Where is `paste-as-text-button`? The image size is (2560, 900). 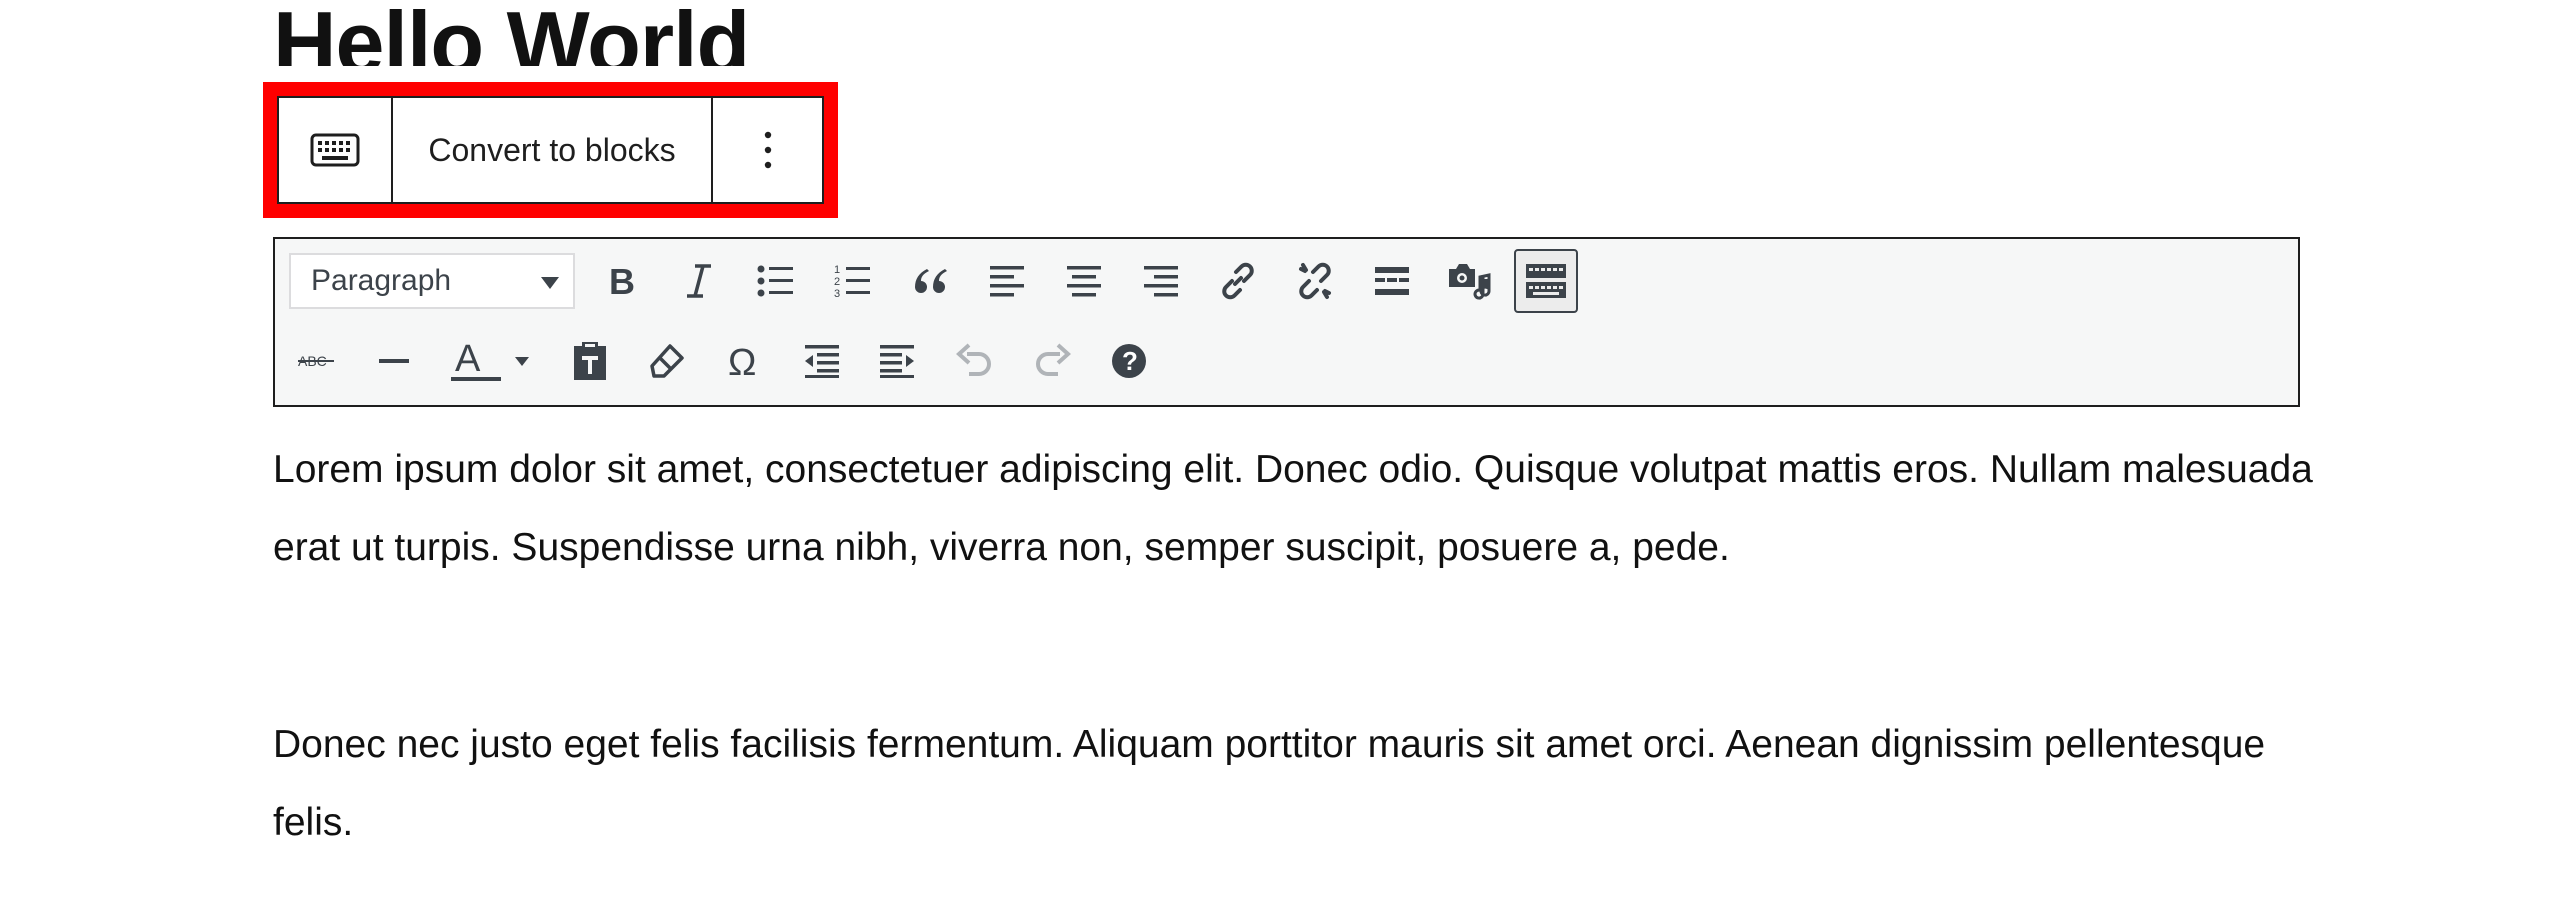 paste-as-text-button is located at coordinates (590, 361).